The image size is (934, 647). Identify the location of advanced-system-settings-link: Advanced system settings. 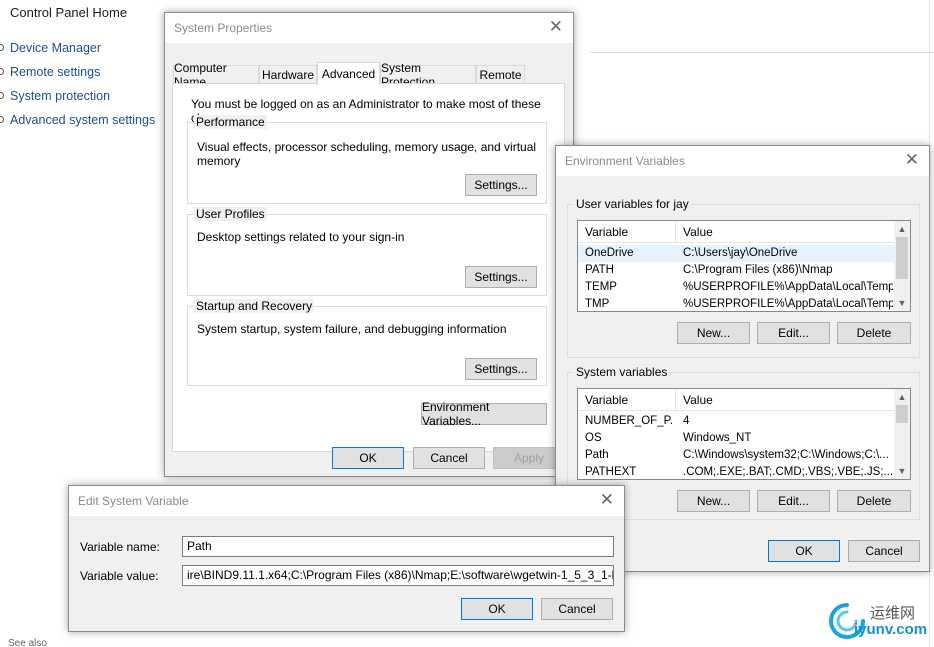
(82, 120).